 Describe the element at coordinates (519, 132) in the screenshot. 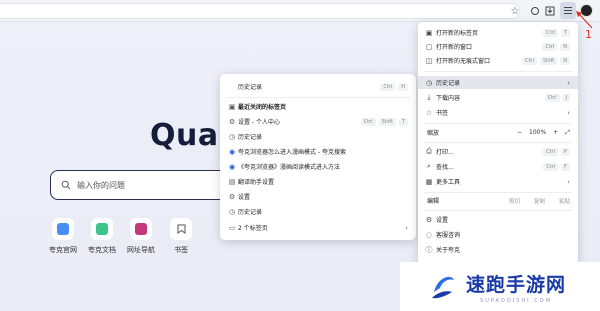

I see `zoom-out-button: −` at that location.